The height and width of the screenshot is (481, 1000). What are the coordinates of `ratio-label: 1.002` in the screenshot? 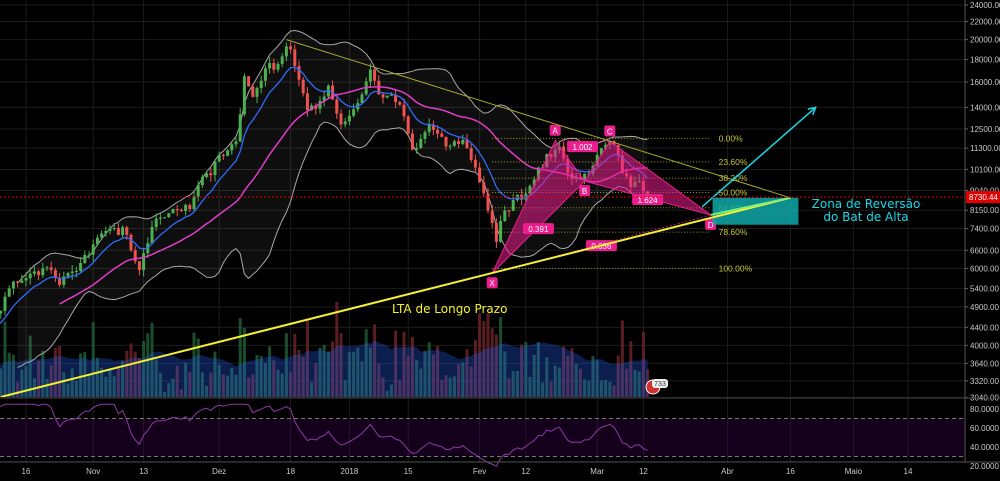 It's located at (582, 147).